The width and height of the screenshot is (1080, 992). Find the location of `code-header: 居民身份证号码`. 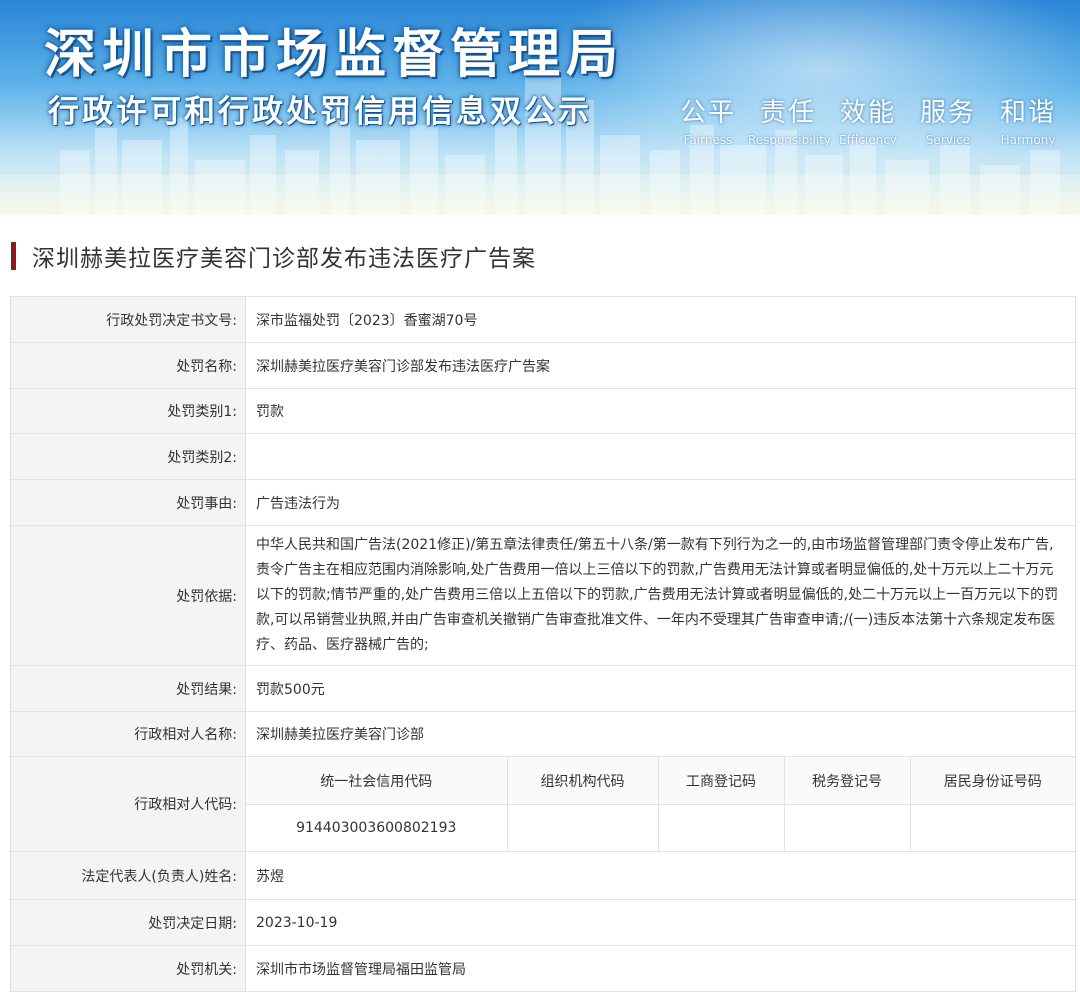

code-header: 居民身份证号码 is located at coordinates (992, 781).